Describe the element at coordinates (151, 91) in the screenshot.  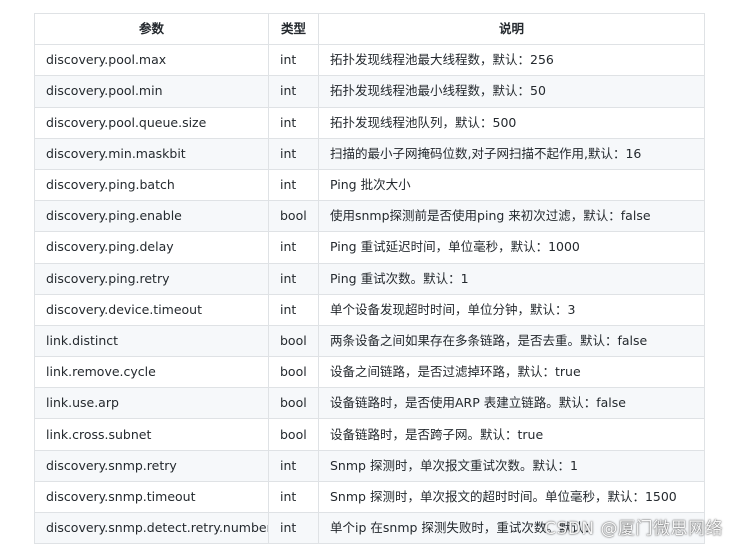
I see `param-name-cell: discovery.pool.min` at that location.